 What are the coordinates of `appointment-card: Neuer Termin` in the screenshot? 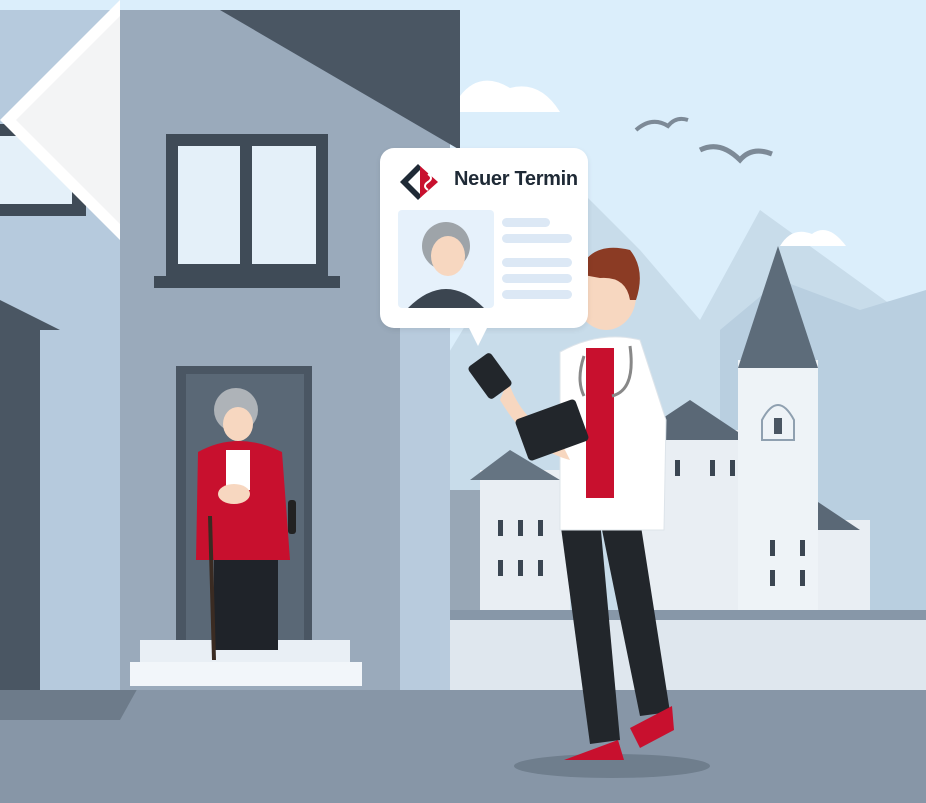 It's located at (484, 247).